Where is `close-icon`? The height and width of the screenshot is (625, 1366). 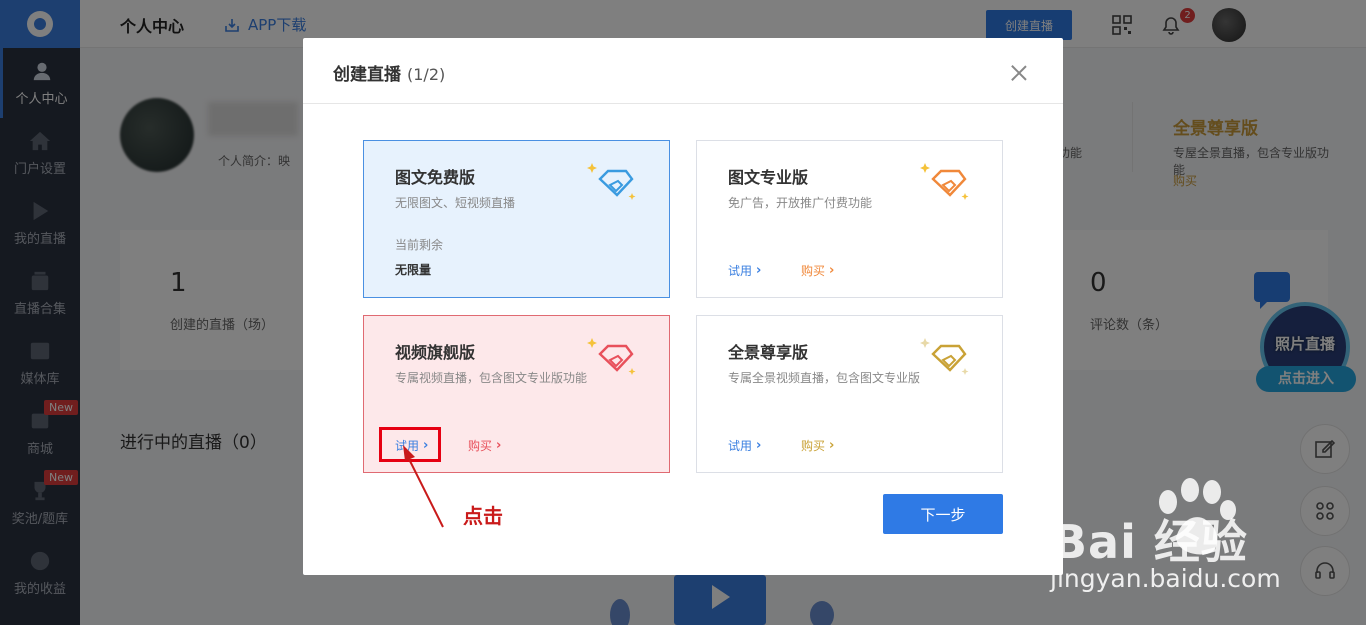 close-icon is located at coordinates (1019, 73).